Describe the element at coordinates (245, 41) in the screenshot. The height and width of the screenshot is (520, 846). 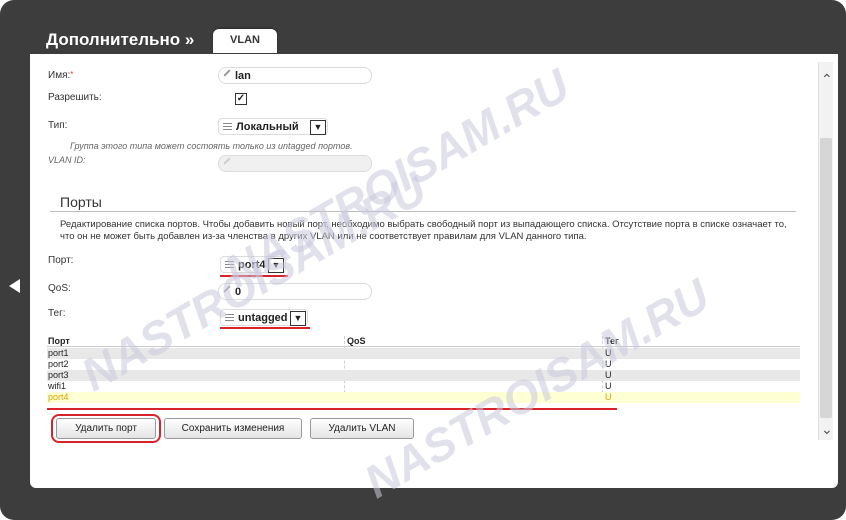
I see `tab-vlan: VLAN` at that location.